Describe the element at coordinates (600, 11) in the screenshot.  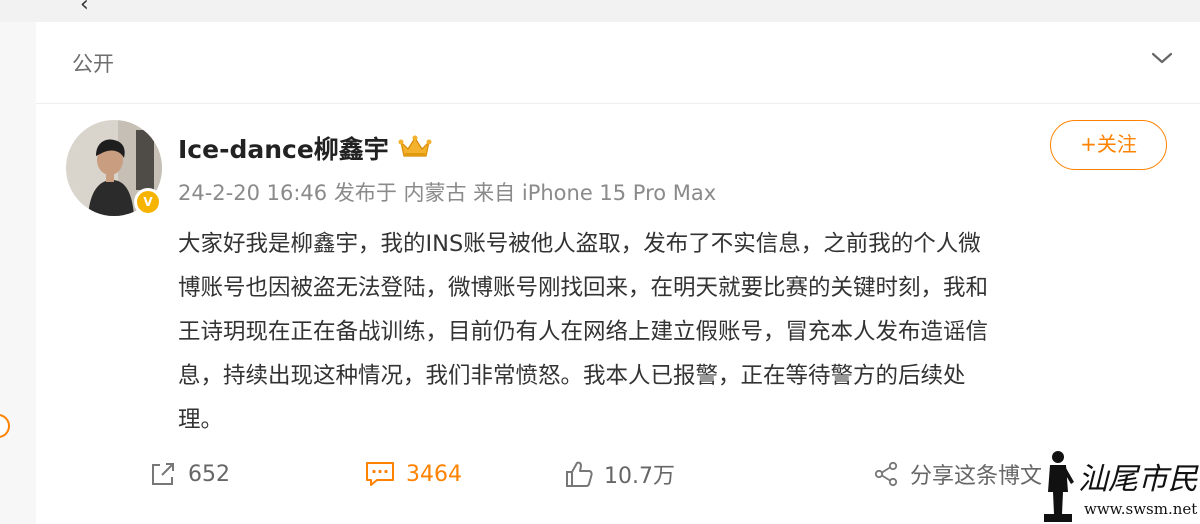
I see `top-nav-remnant: ‹` at that location.